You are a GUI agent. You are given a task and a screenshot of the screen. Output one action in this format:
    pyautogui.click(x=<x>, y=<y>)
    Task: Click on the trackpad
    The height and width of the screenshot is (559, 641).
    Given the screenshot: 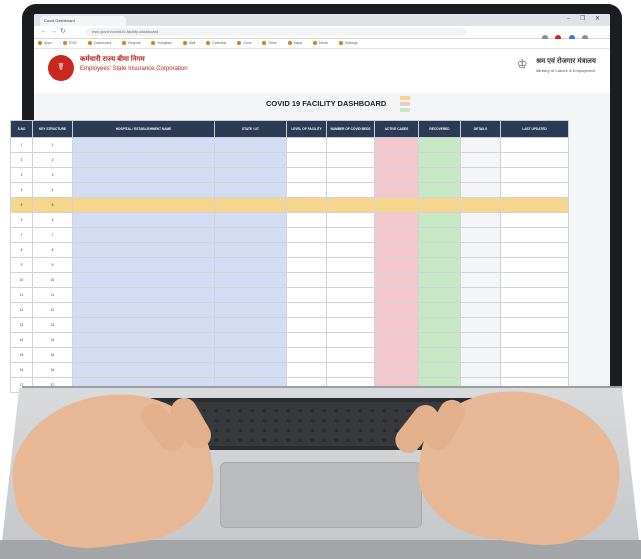 What is the action you would take?
    pyautogui.click(x=321, y=495)
    